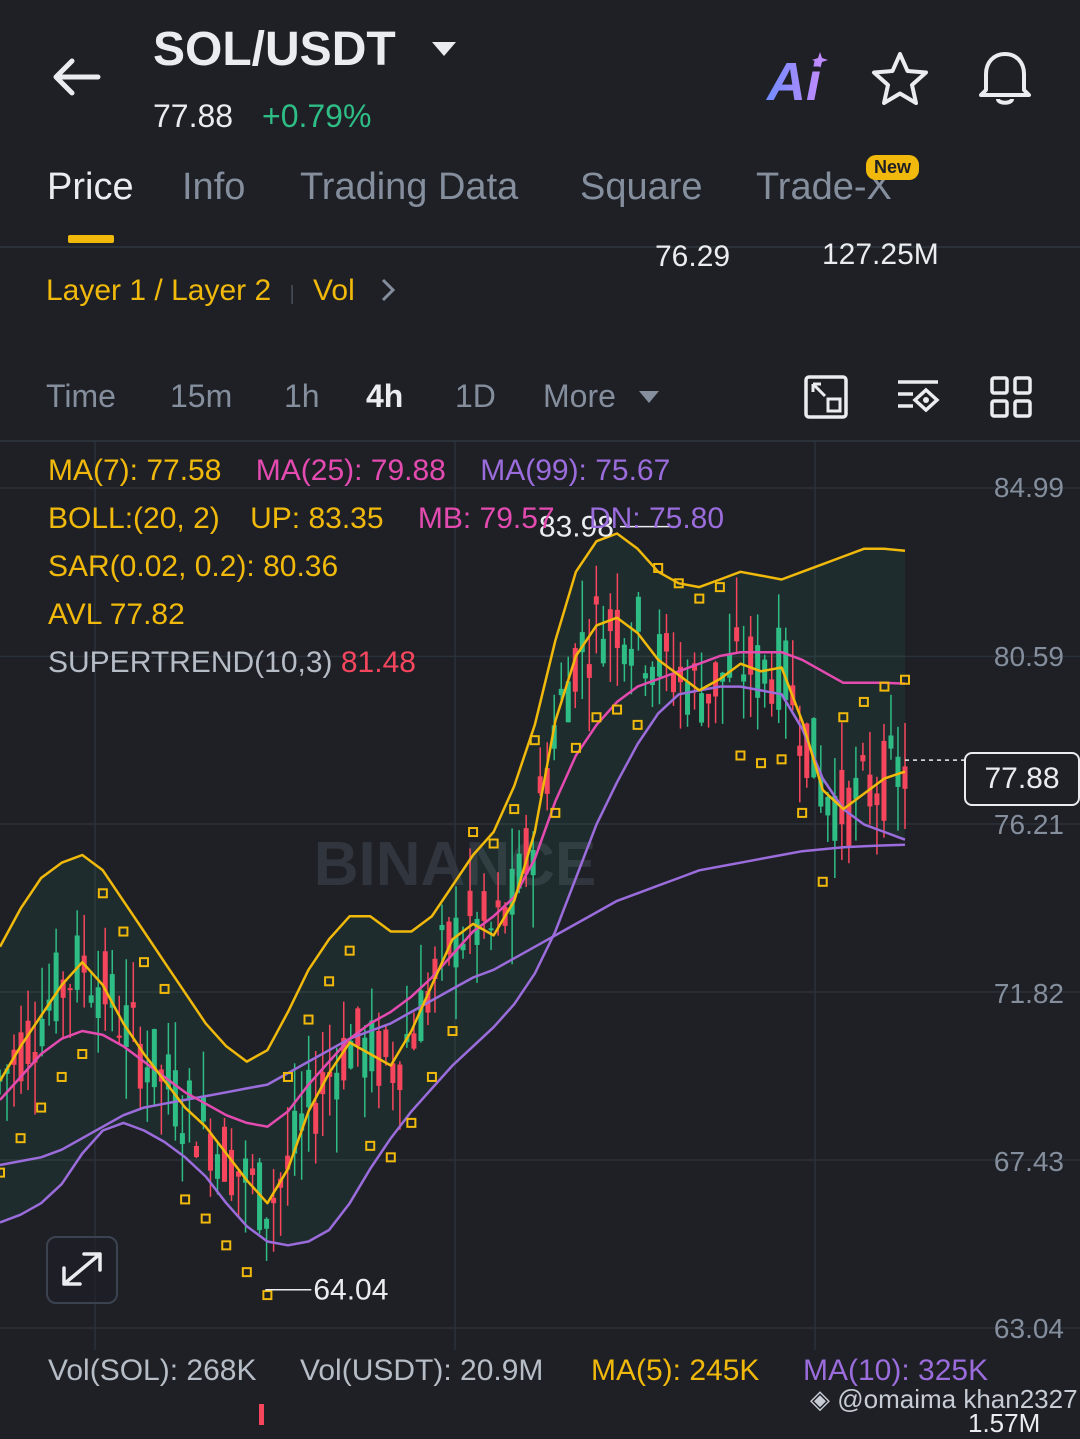  Describe the element at coordinates (575, 470) in the screenshot. I see `ma99-value: MA(99): 75.67` at that location.